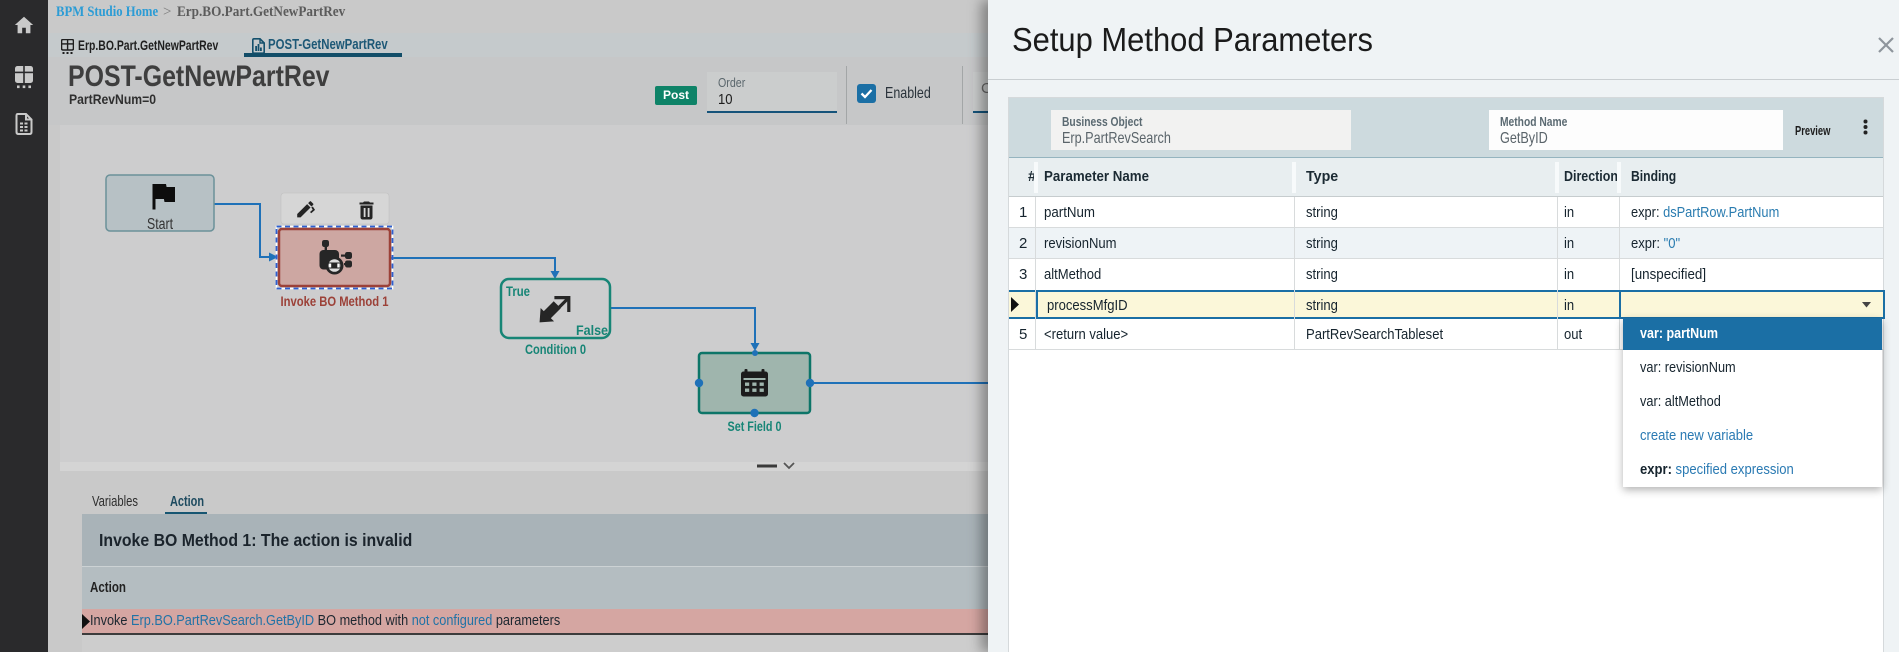  What do you see at coordinates (335, 301) in the screenshot?
I see `svg-text: Invoke BO Method 1` at bounding box center [335, 301].